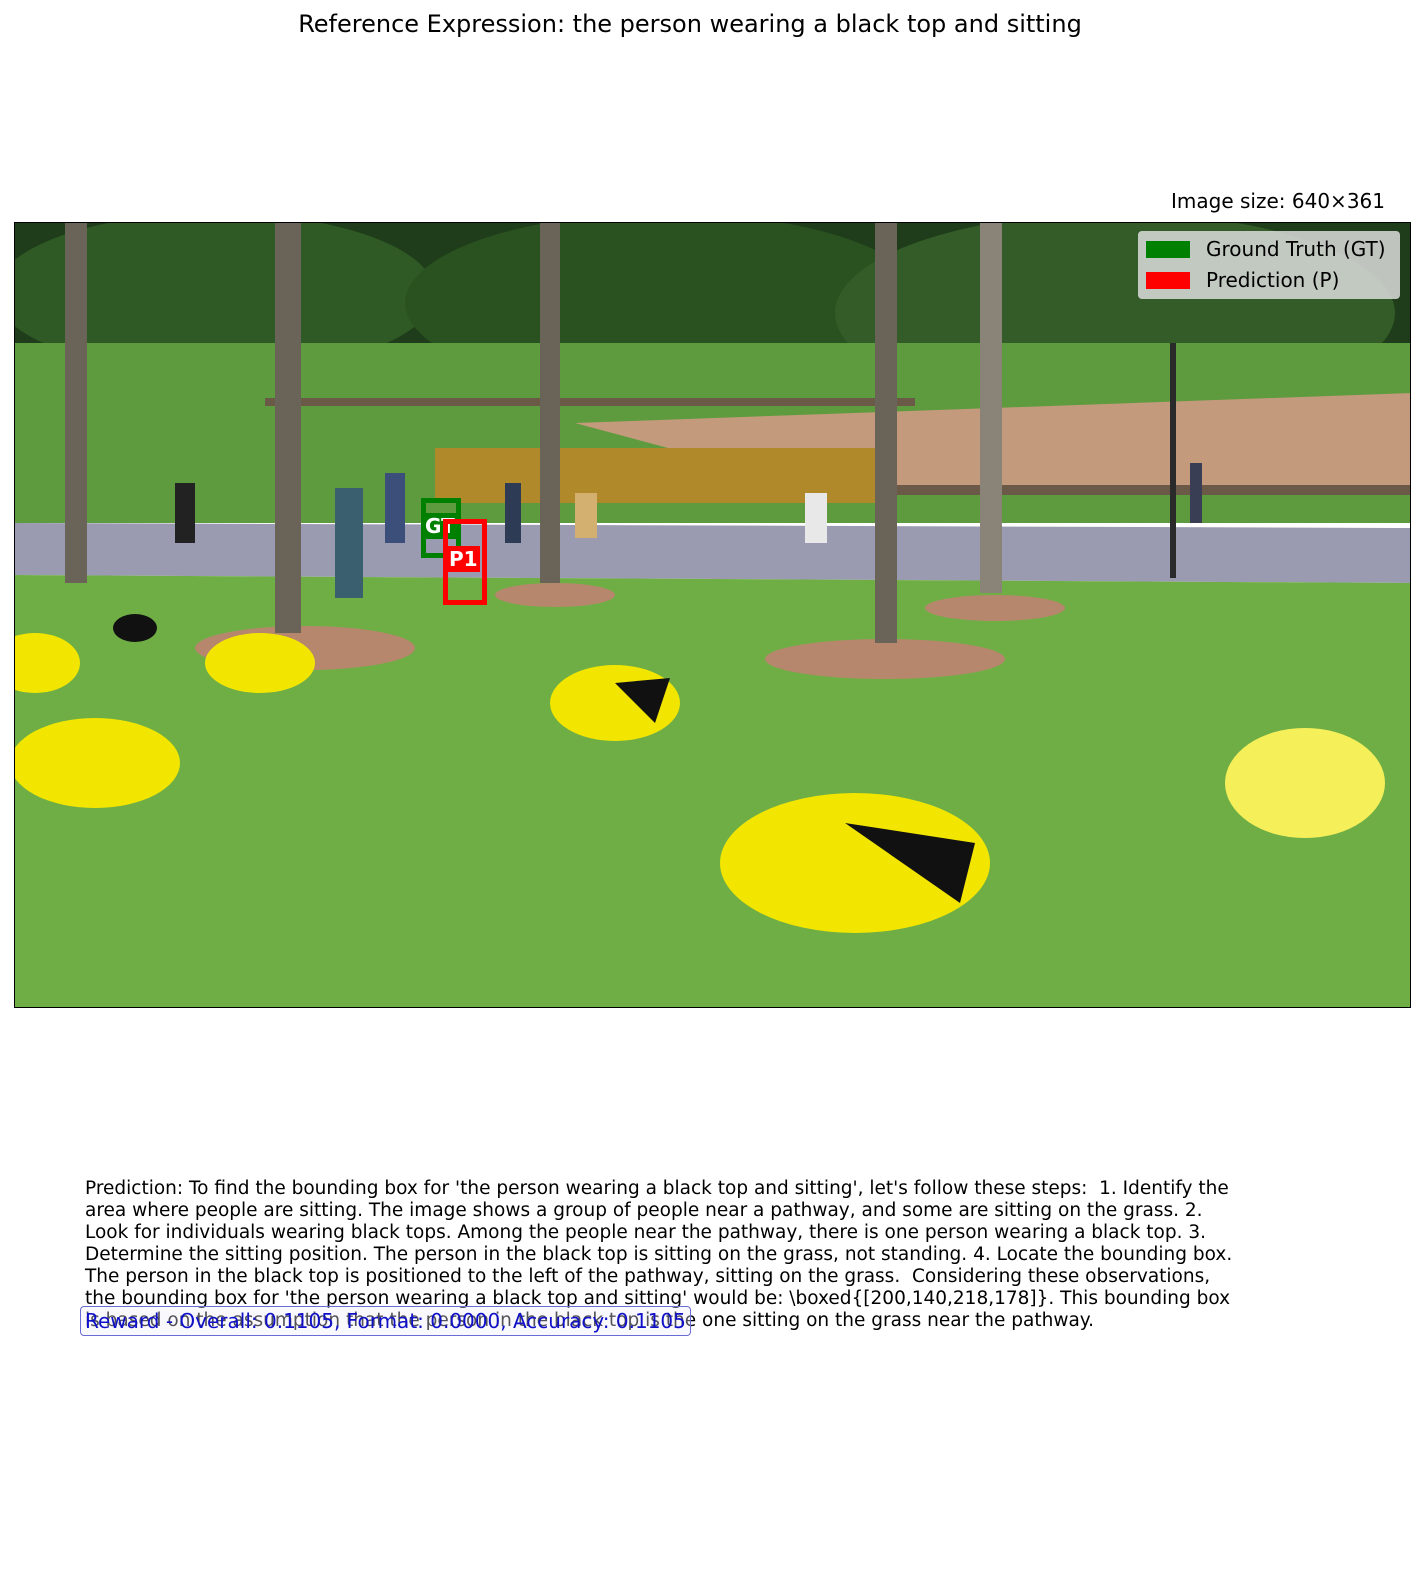  Describe the element at coordinates (1168, 280) in the screenshot. I see `legend-swatch-prediction` at that location.